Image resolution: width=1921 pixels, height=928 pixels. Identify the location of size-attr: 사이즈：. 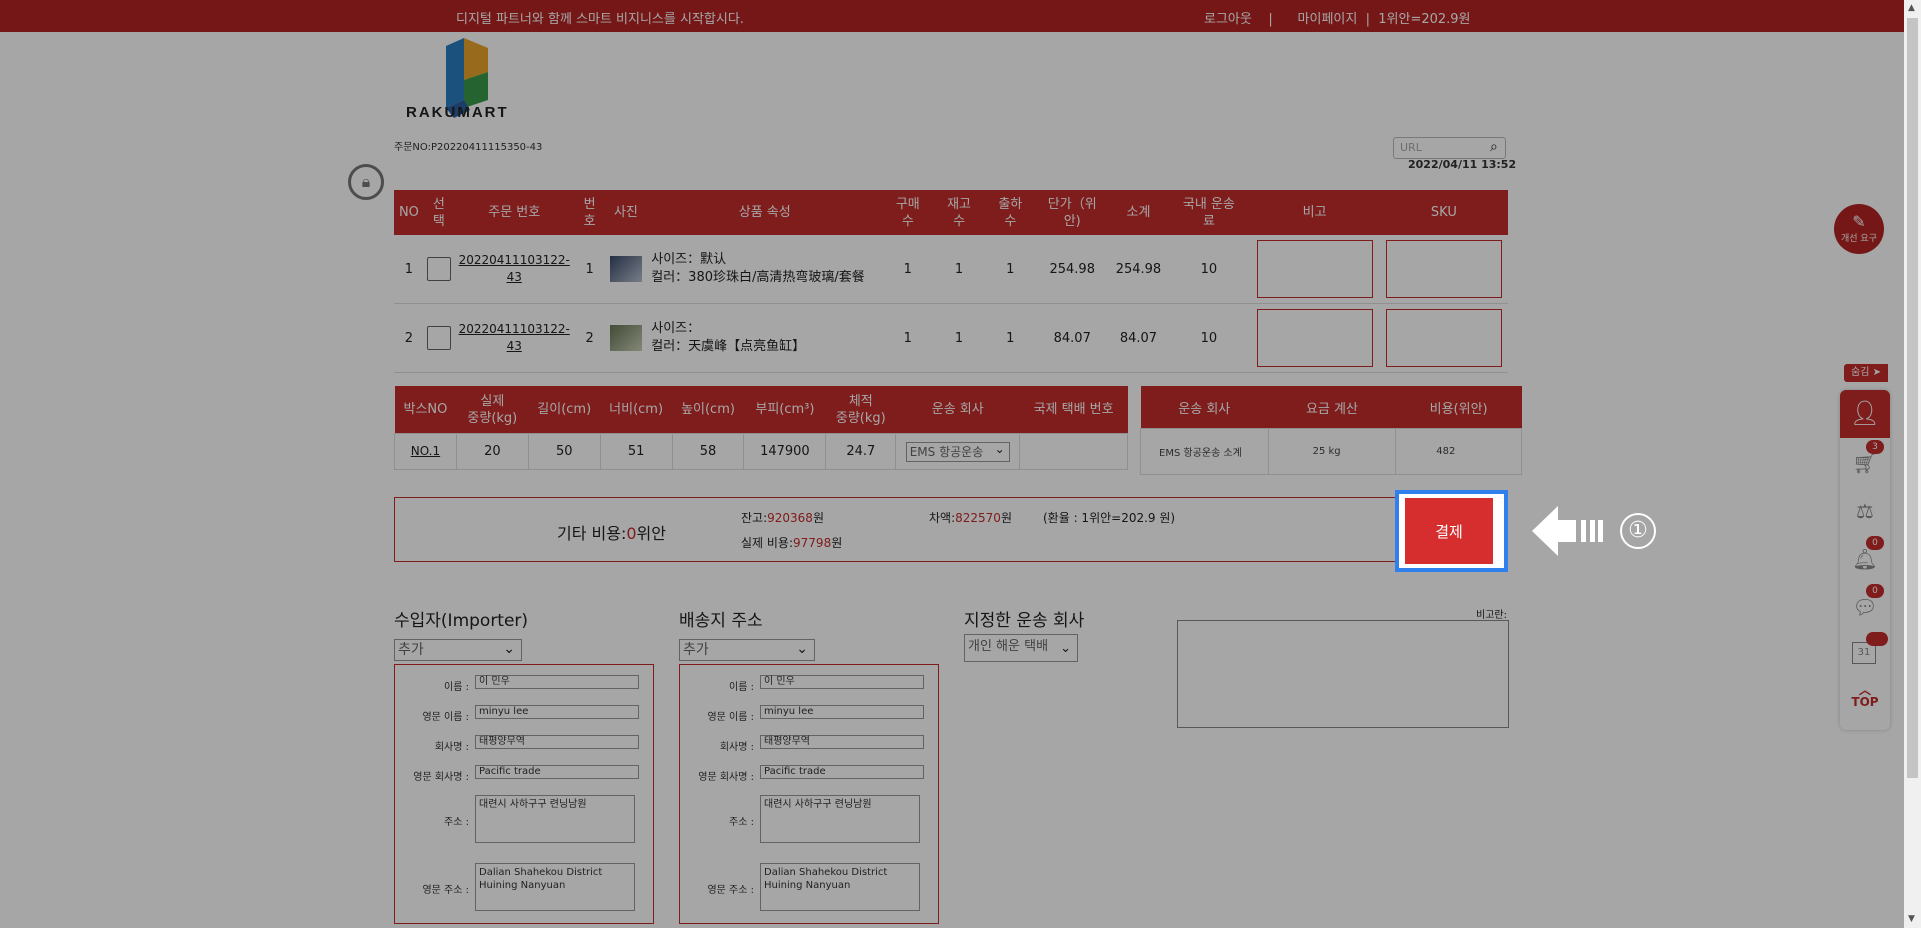
(676, 328).